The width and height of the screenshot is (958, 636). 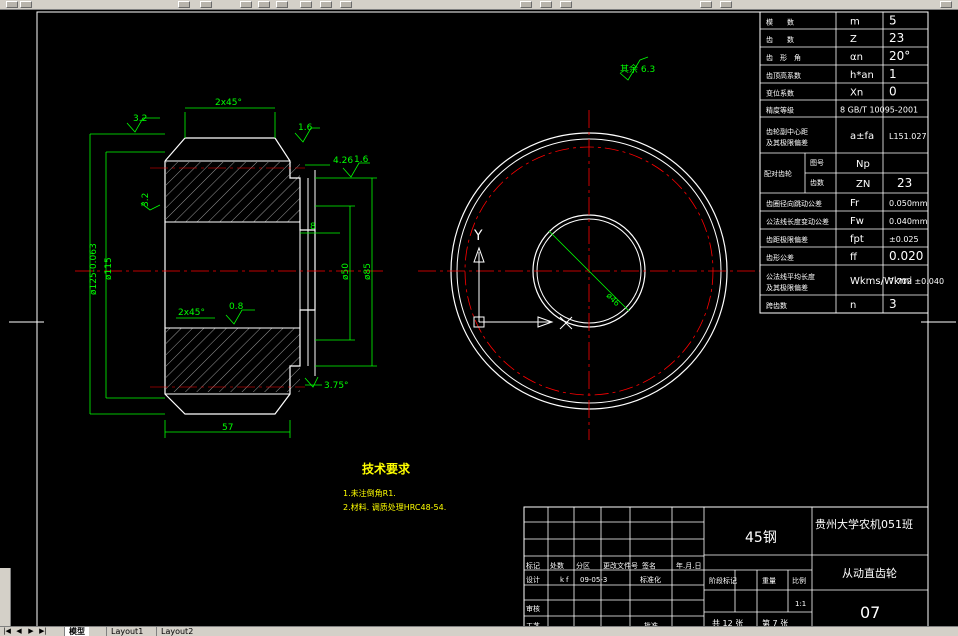 I want to click on param-name: 精度等级, so click(x=780, y=110).